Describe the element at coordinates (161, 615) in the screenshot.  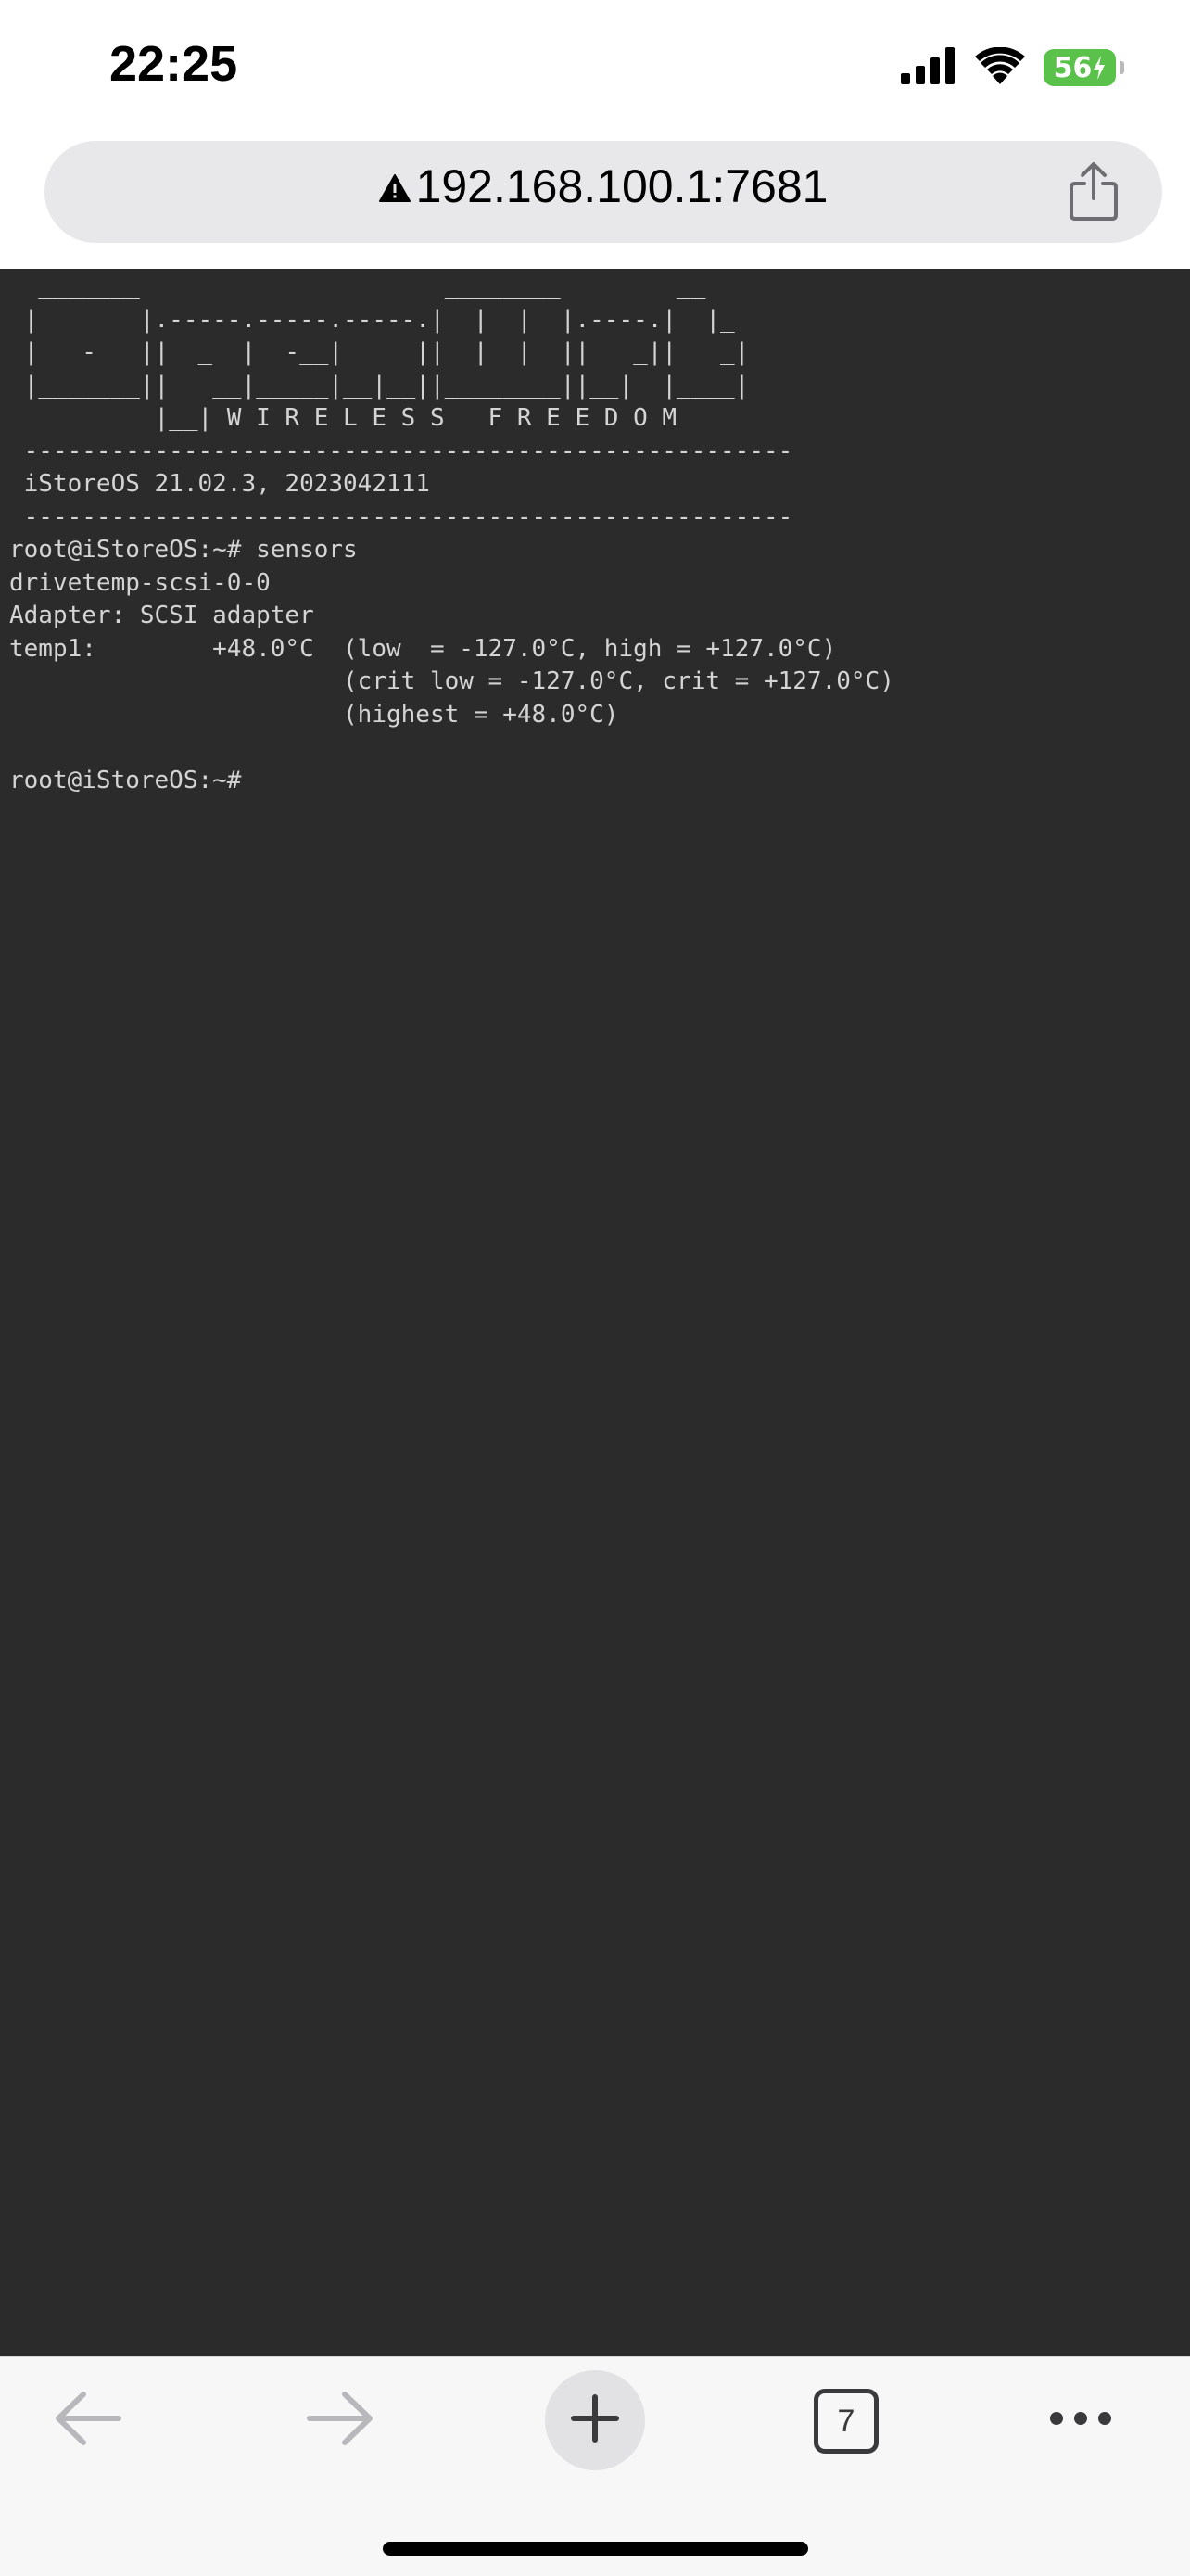
I see `terminal-line: Adapter: SCSI adapter` at that location.